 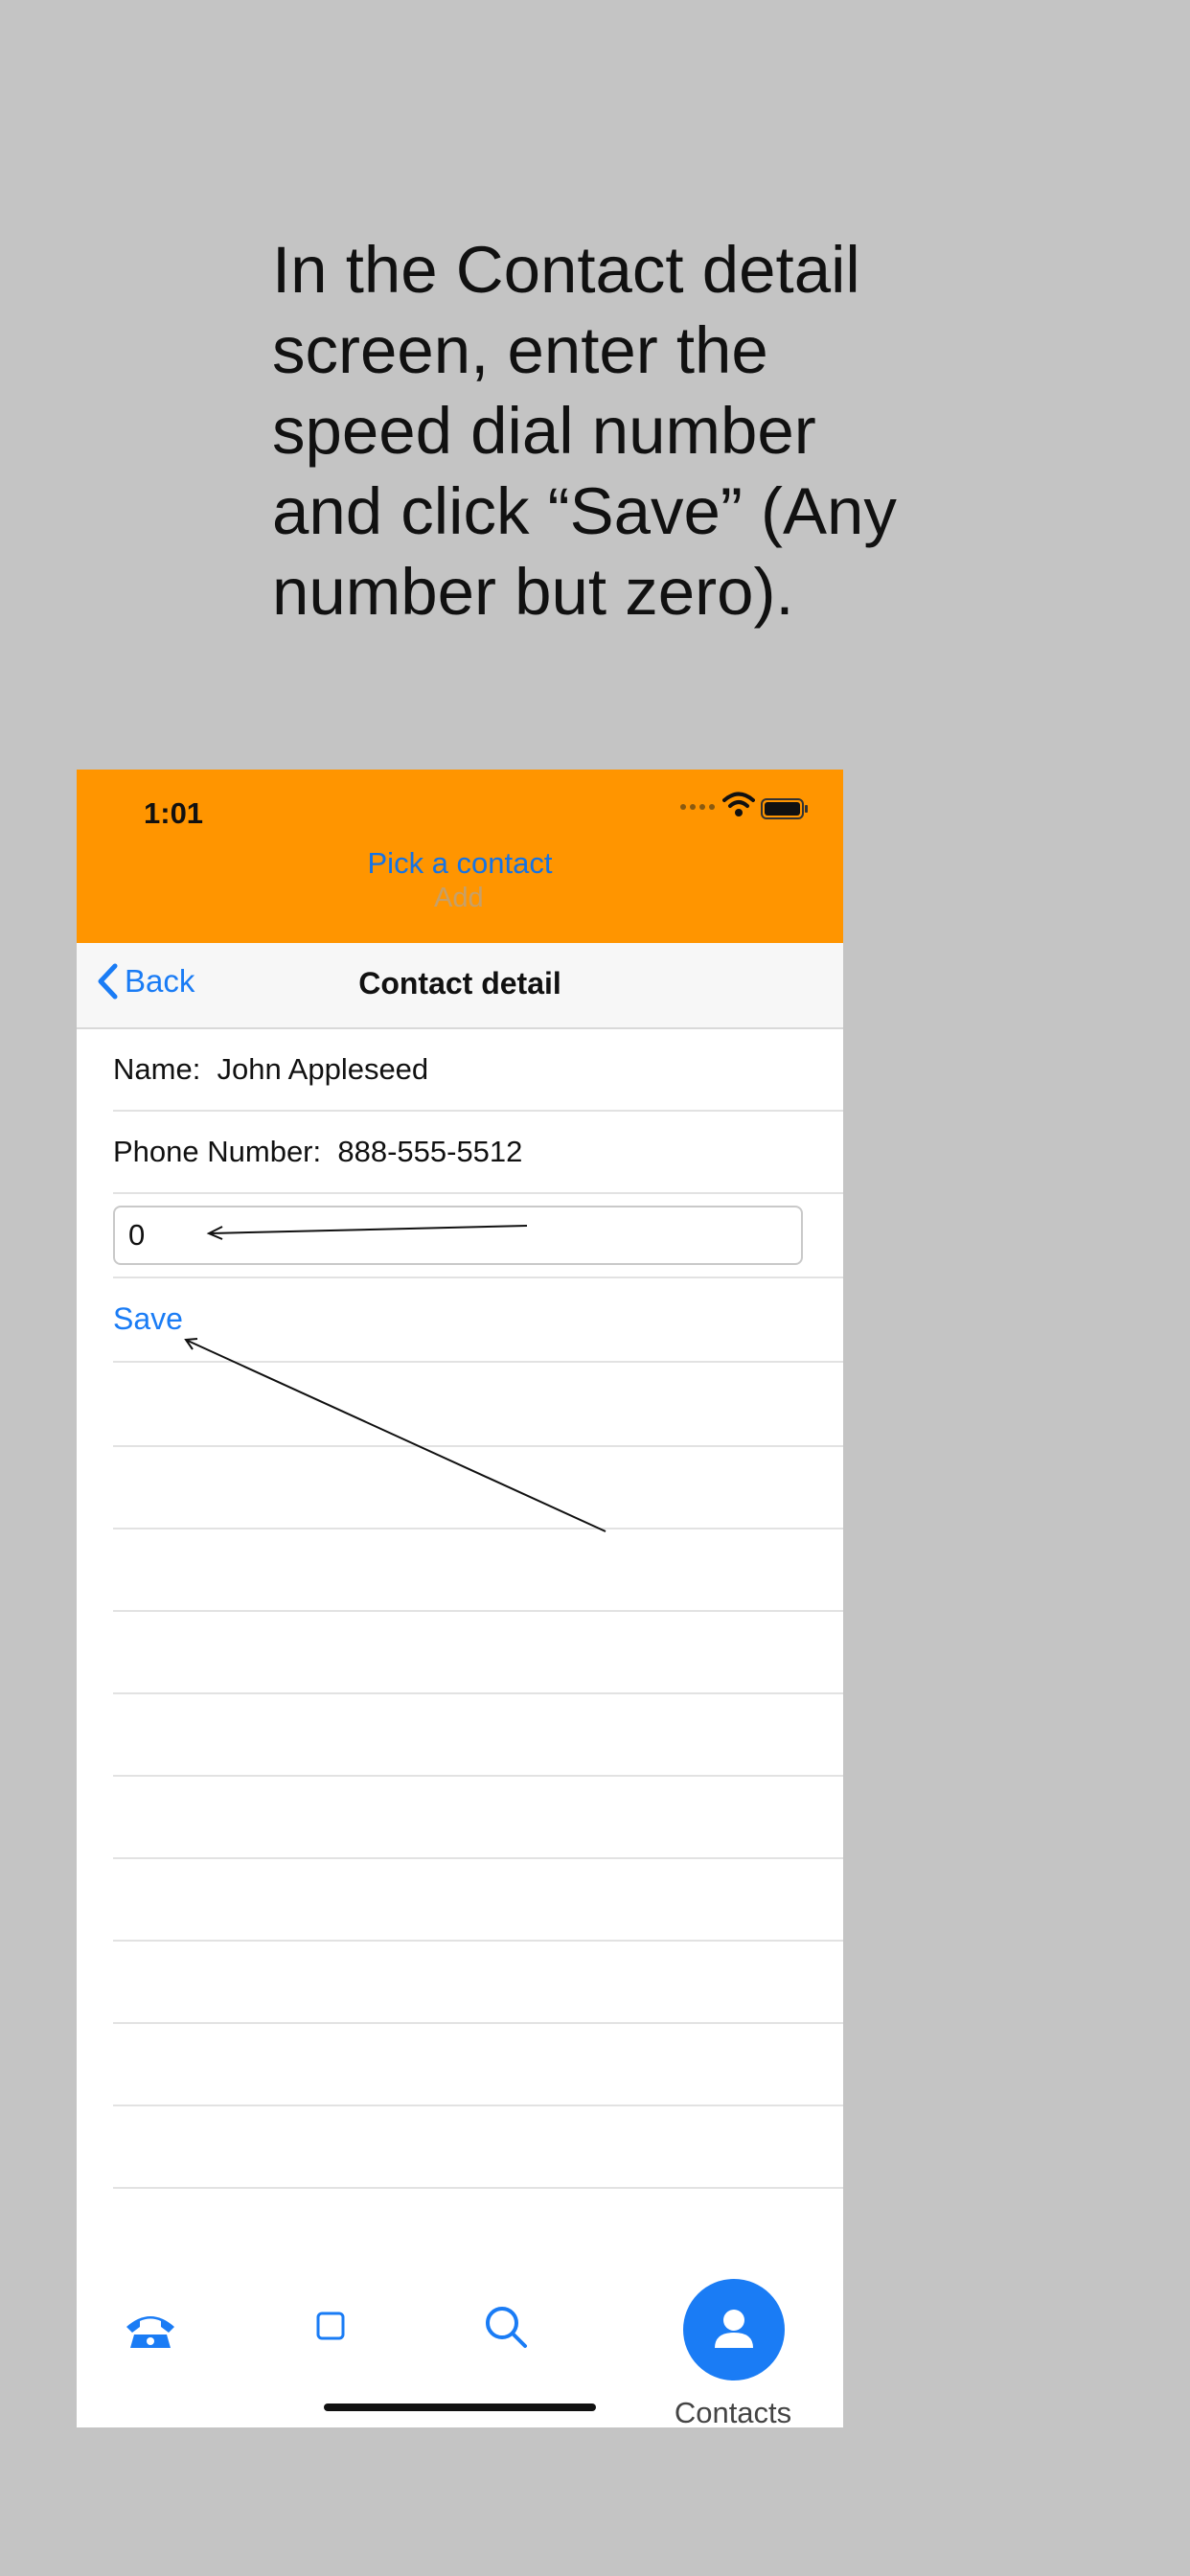 What do you see at coordinates (506, 2327) in the screenshot?
I see `search-tab-icon` at bounding box center [506, 2327].